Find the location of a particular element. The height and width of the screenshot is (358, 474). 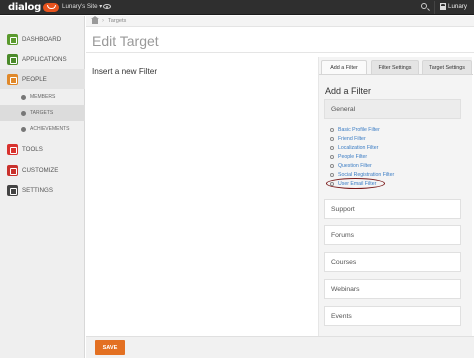

sidebar-subitem-achievements: Achievements is located at coordinates (42, 129).